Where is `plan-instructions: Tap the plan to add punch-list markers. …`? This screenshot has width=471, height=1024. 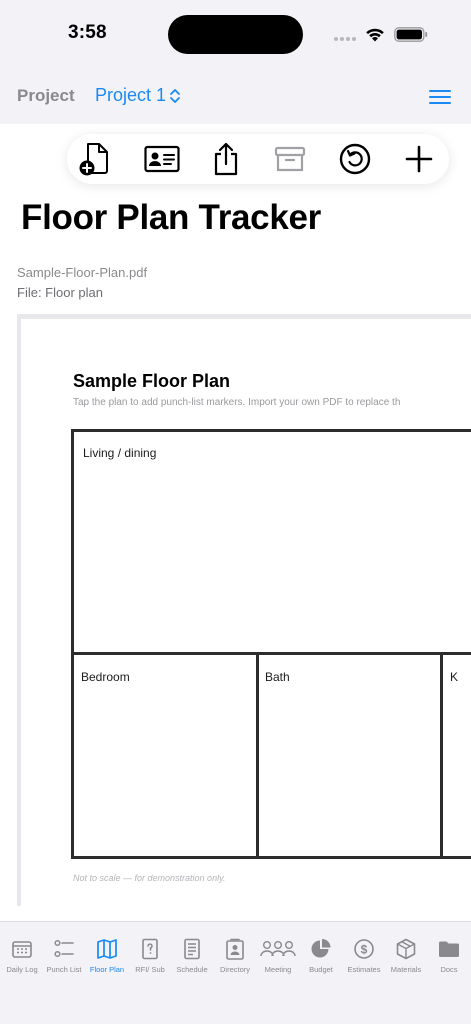 plan-instructions: Tap the plan to add punch-list markers. … is located at coordinates (237, 402).